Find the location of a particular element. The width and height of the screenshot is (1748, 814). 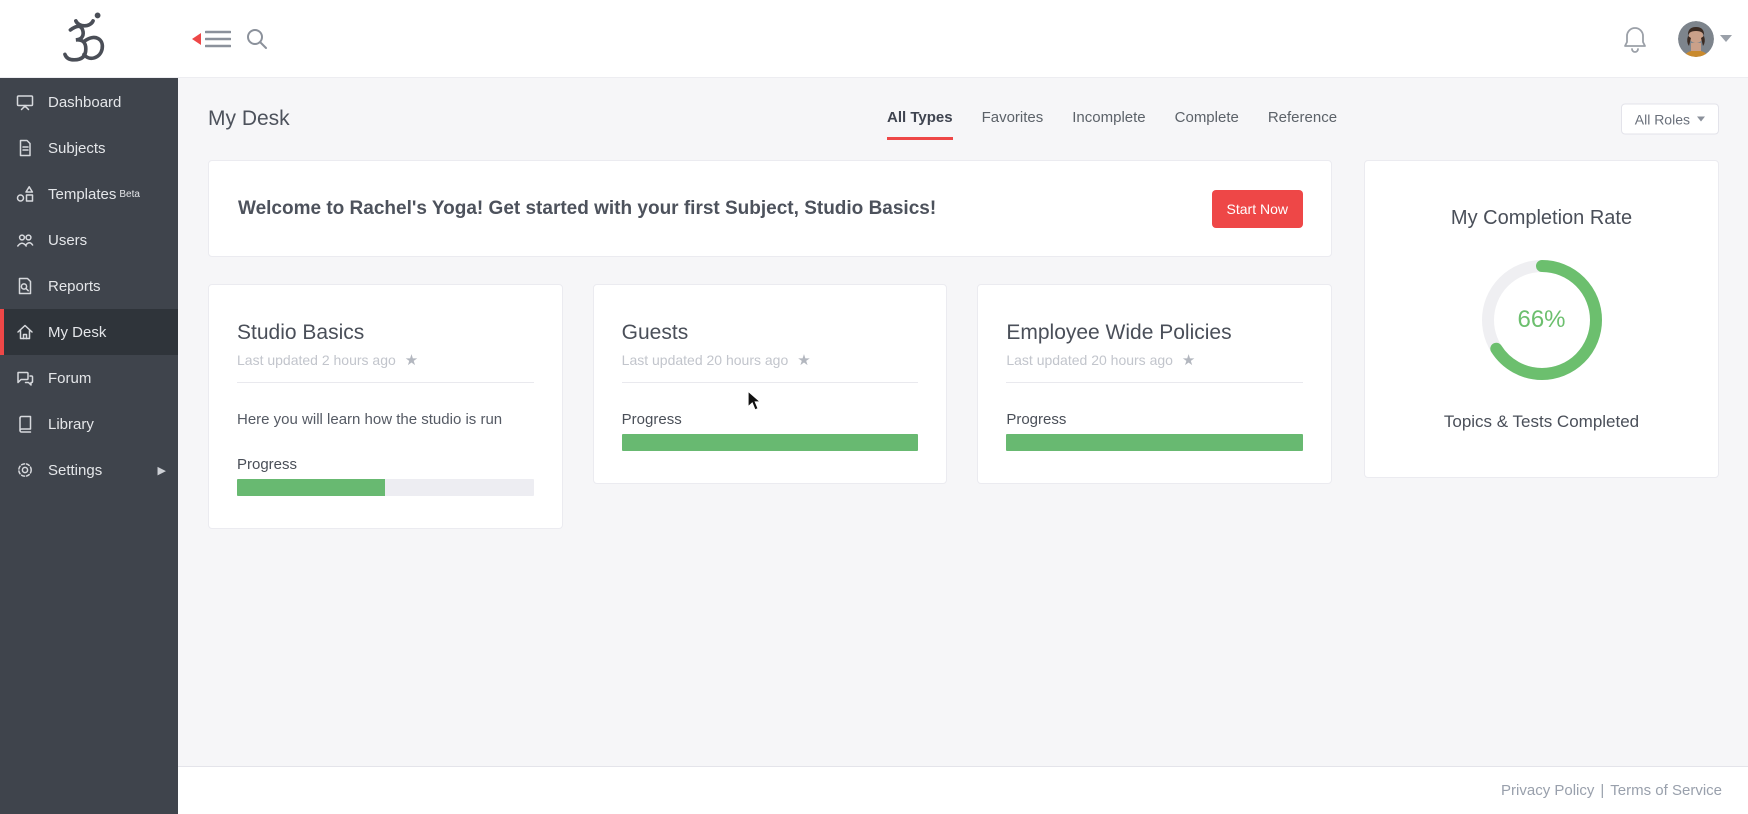

tab-incomplete: Incomplete is located at coordinates (1108, 124).